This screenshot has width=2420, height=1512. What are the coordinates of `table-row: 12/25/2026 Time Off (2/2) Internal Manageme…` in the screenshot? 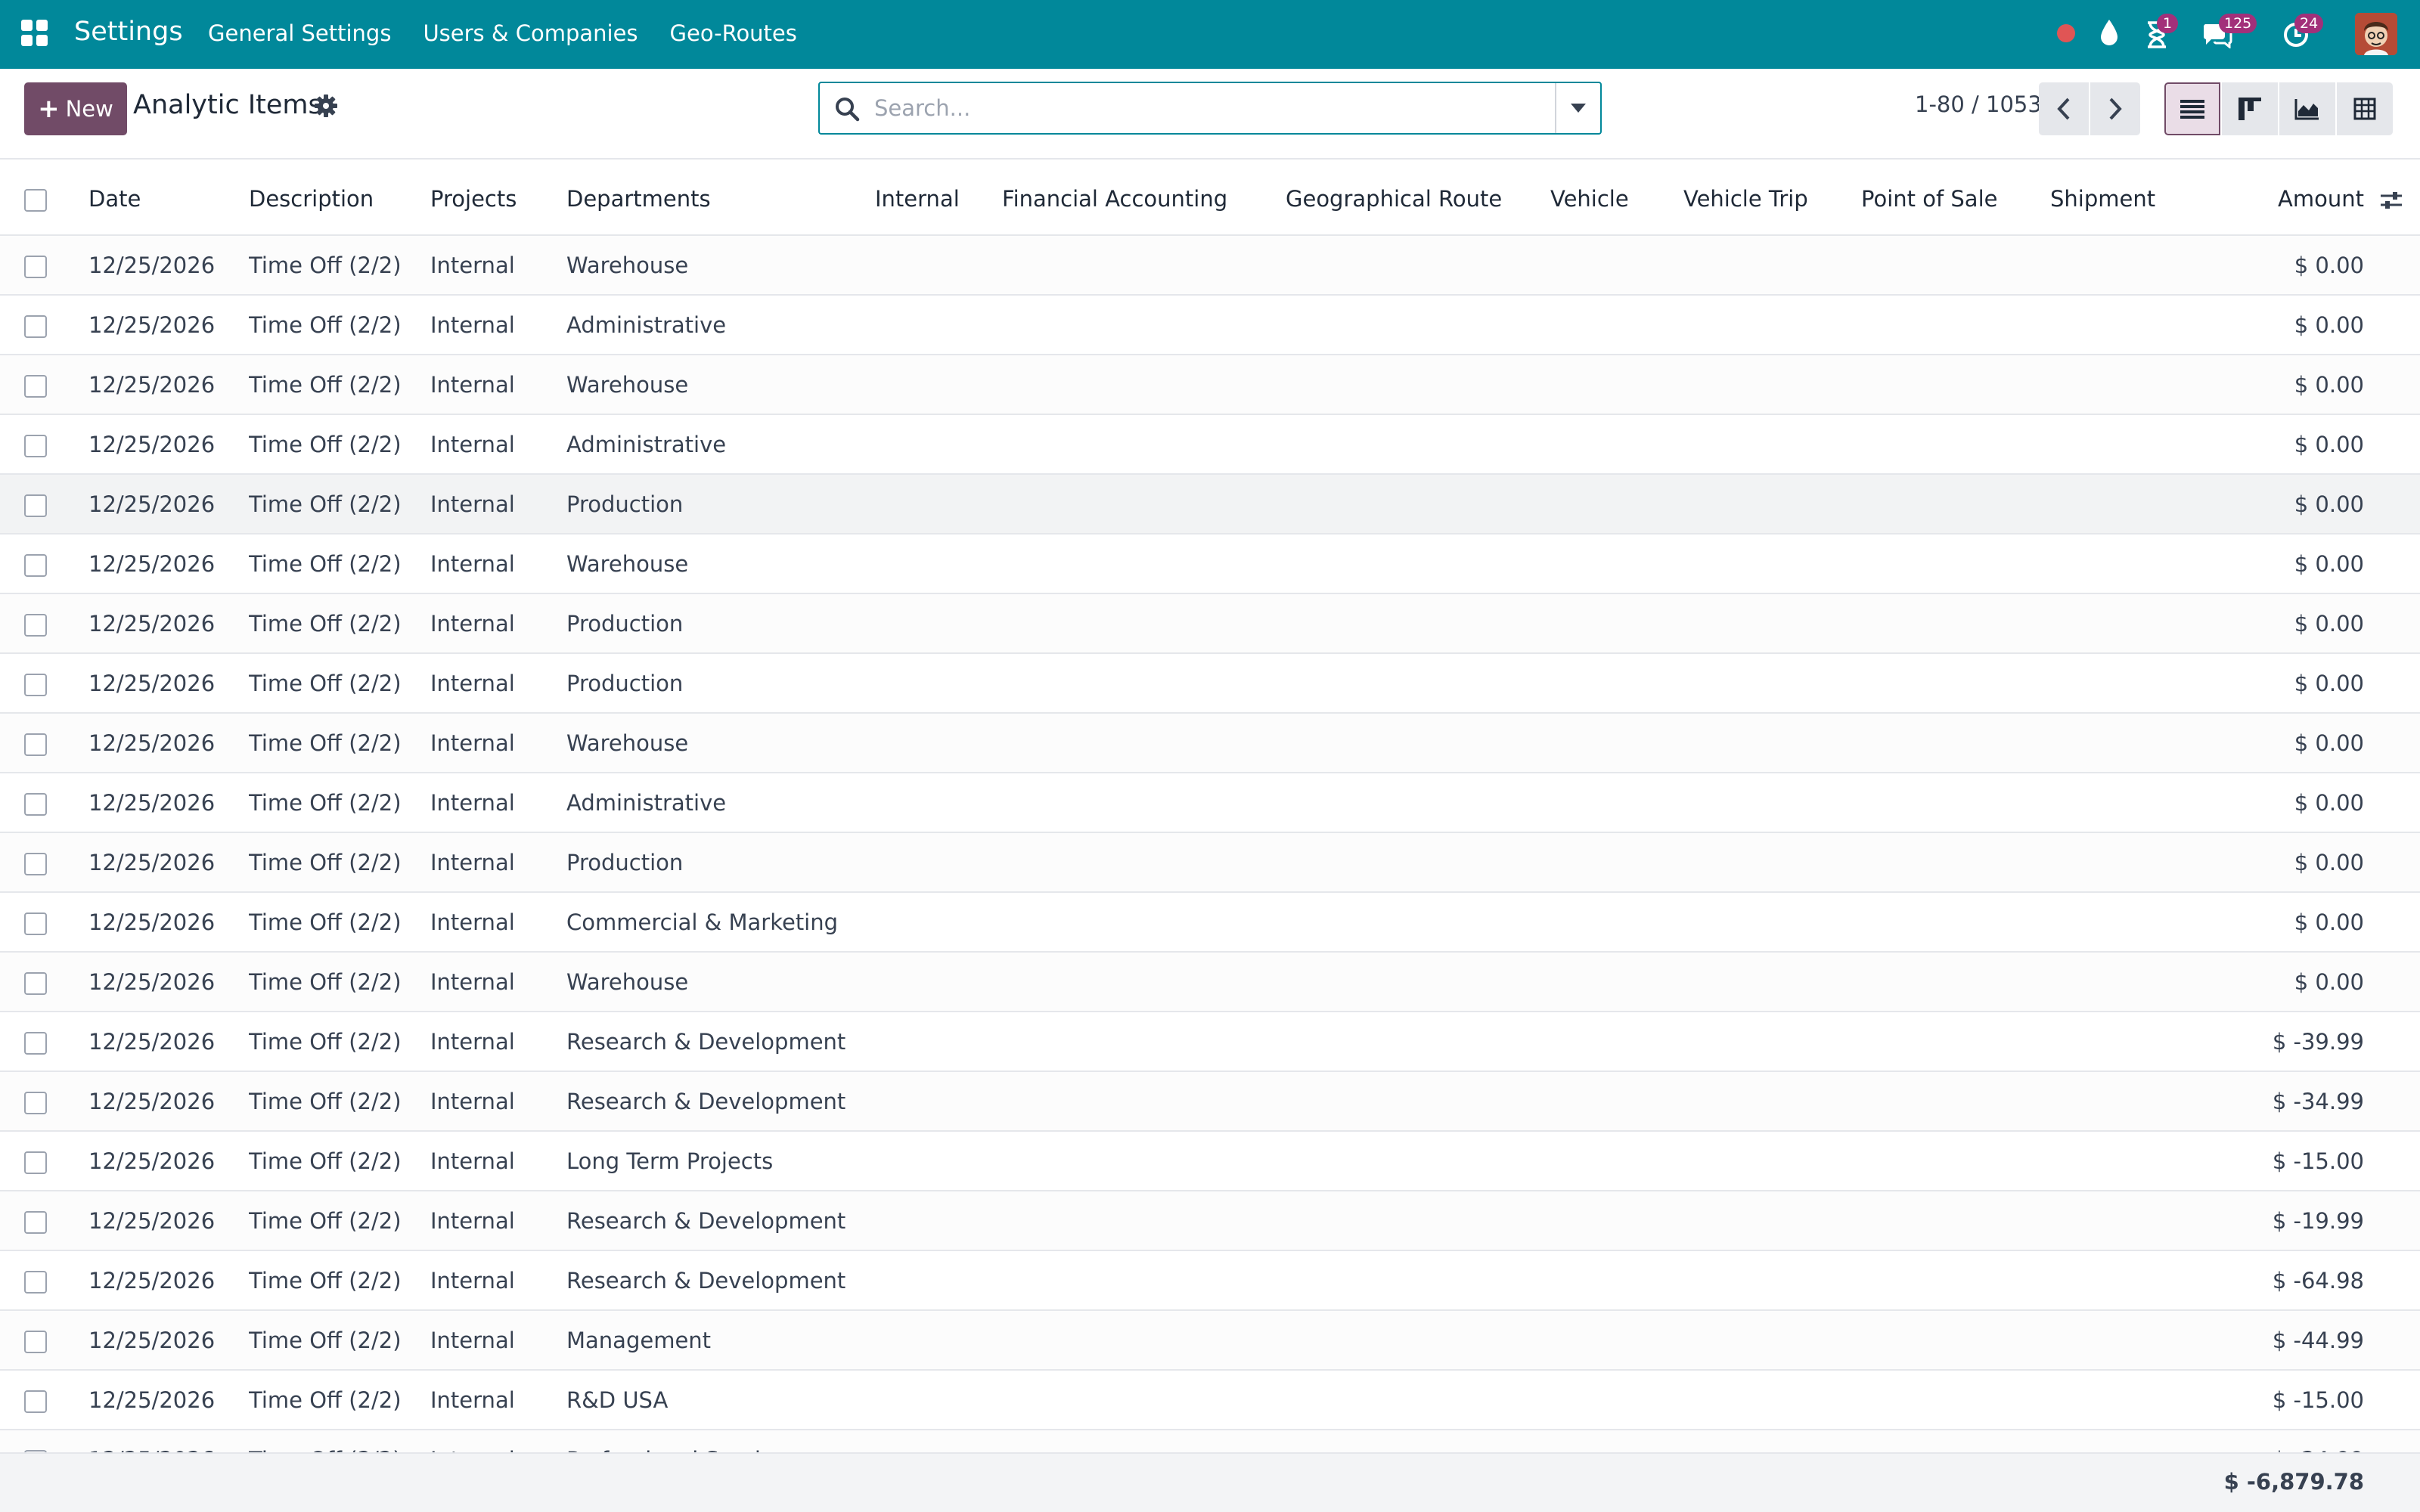 It's located at (1210, 1340).